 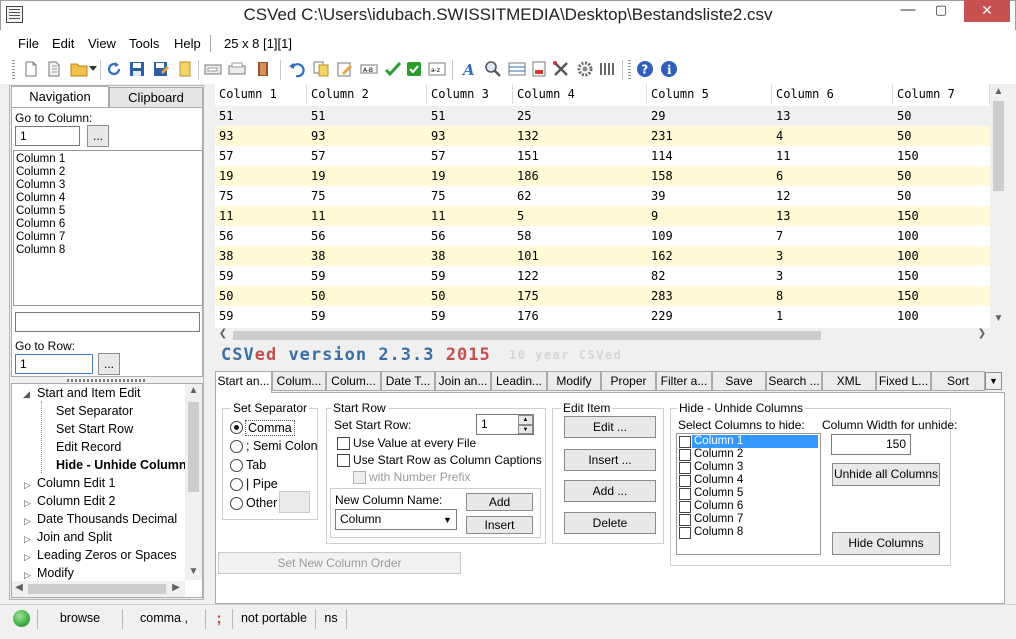 I want to click on table-cell: 9, so click(x=709, y=216).